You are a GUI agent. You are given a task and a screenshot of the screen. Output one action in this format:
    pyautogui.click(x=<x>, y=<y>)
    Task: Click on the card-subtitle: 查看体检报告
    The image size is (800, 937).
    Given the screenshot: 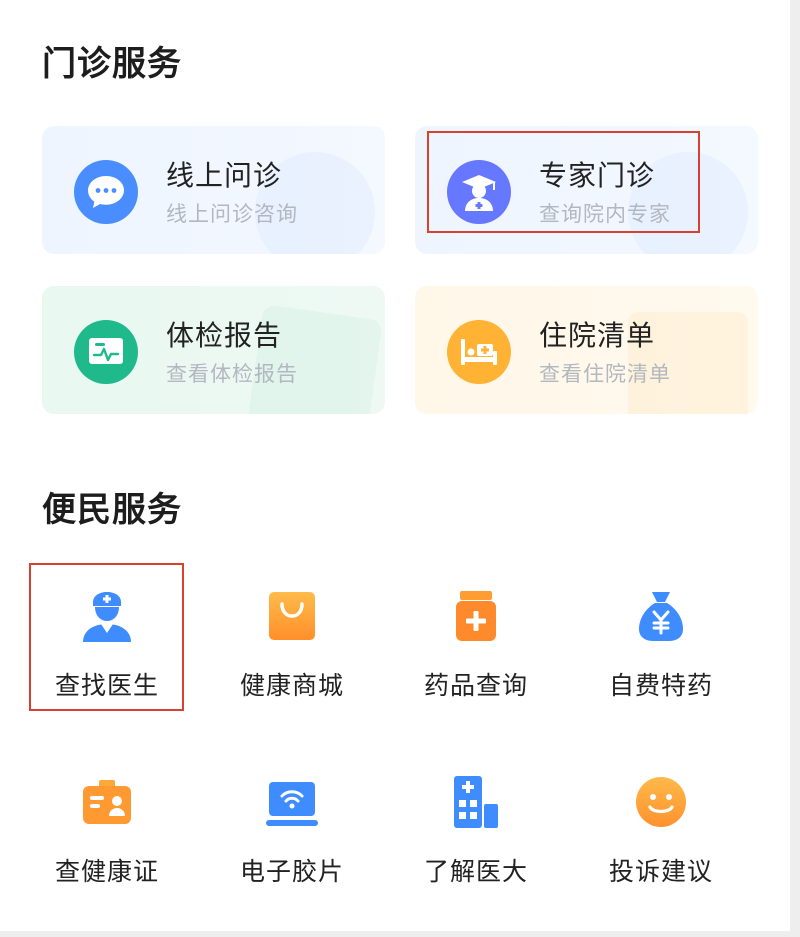 What is the action you would take?
    pyautogui.click(x=232, y=374)
    